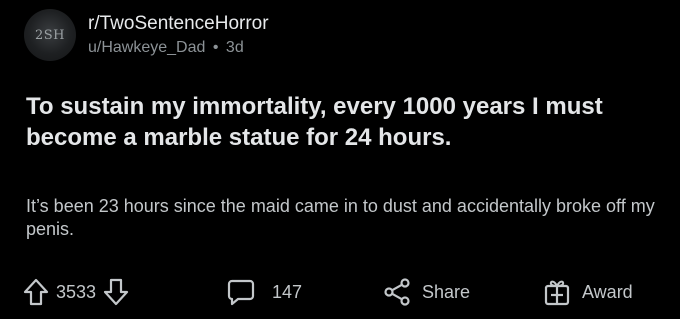  What do you see at coordinates (607, 291) in the screenshot?
I see `award-label: Award` at bounding box center [607, 291].